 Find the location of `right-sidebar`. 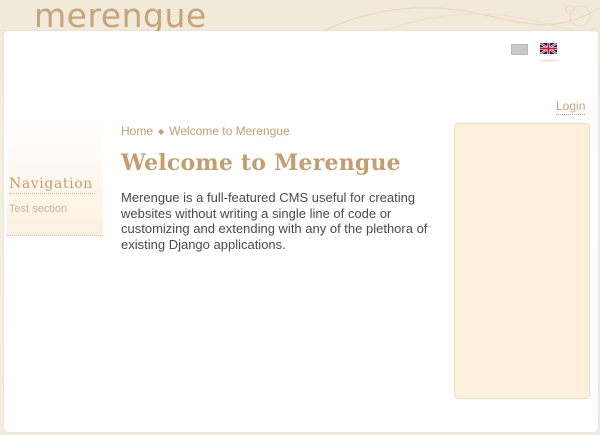

right-sidebar is located at coordinates (522, 261).